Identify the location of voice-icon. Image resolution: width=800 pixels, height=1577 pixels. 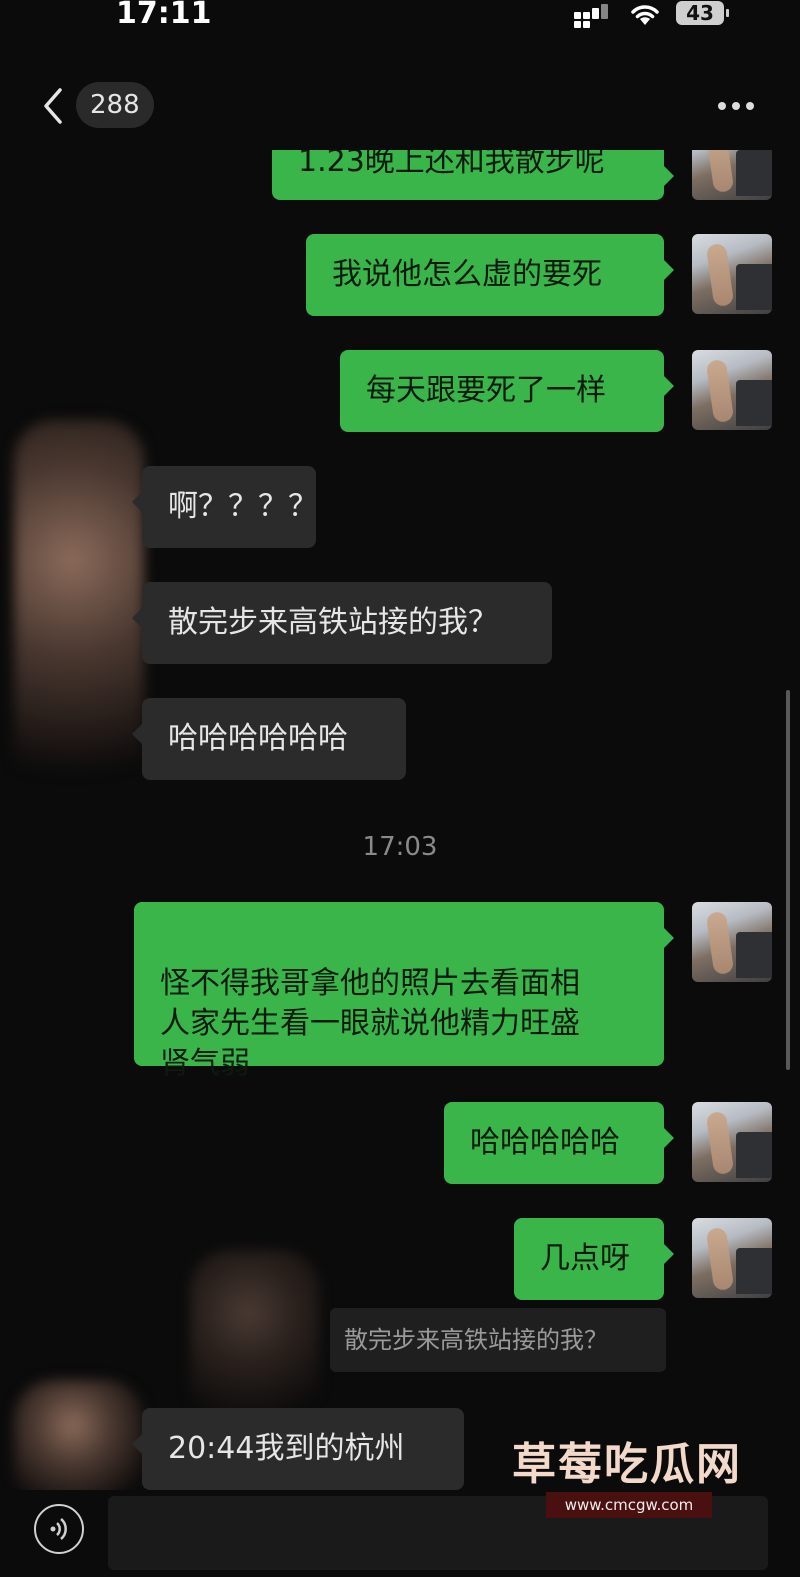
(58, 1529).